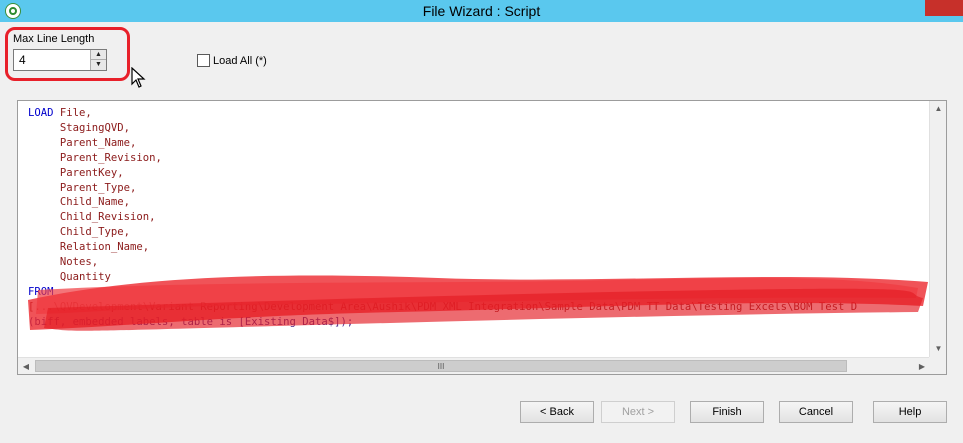 The height and width of the screenshot is (443, 963). What do you see at coordinates (937, 365) in the screenshot?
I see `scrollbar-corner` at bounding box center [937, 365].